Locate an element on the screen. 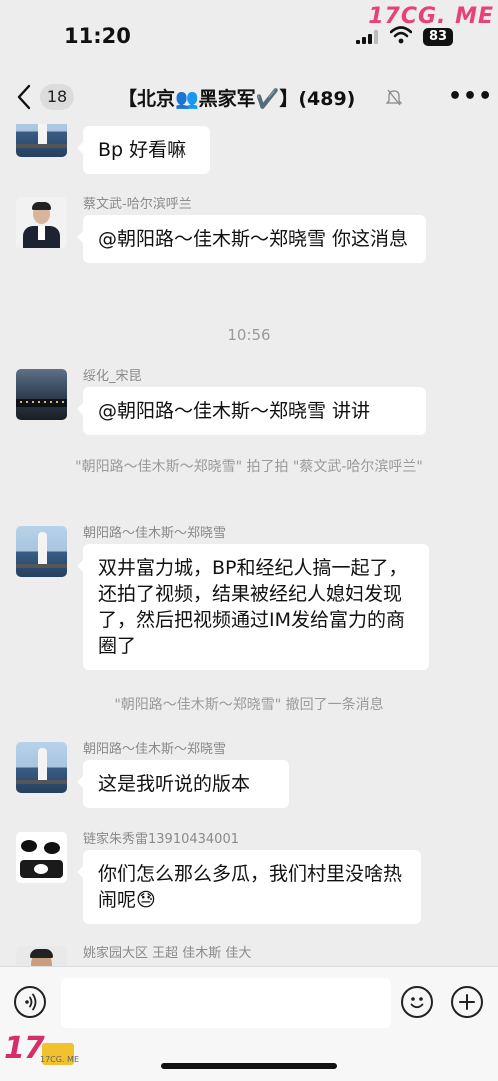 This screenshot has width=498, height=1081. back-button: 18 is located at coordinates (47, 97).